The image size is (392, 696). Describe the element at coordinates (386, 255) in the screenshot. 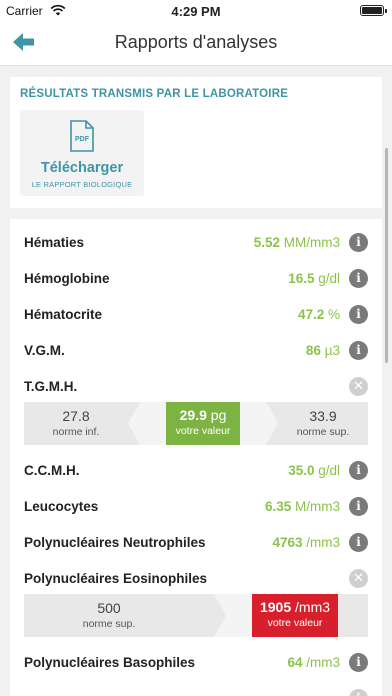

I see `scrollbar` at that location.